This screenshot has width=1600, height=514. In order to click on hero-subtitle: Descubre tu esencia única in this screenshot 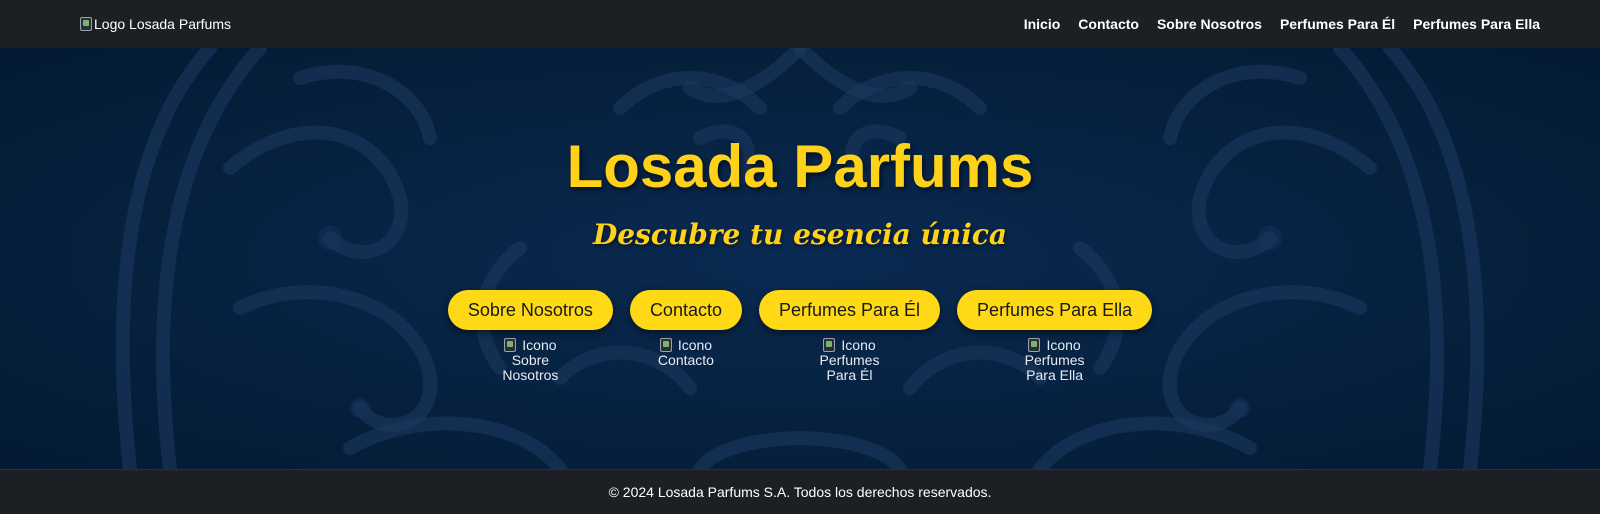, I will do `click(800, 234)`.